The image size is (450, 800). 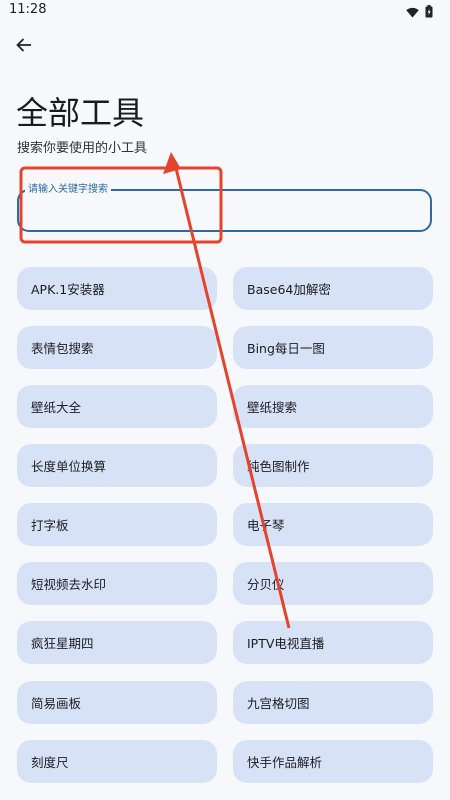 I want to click on tool-button-decibel-meter: 分贝仪, so click(x=333, y=583).